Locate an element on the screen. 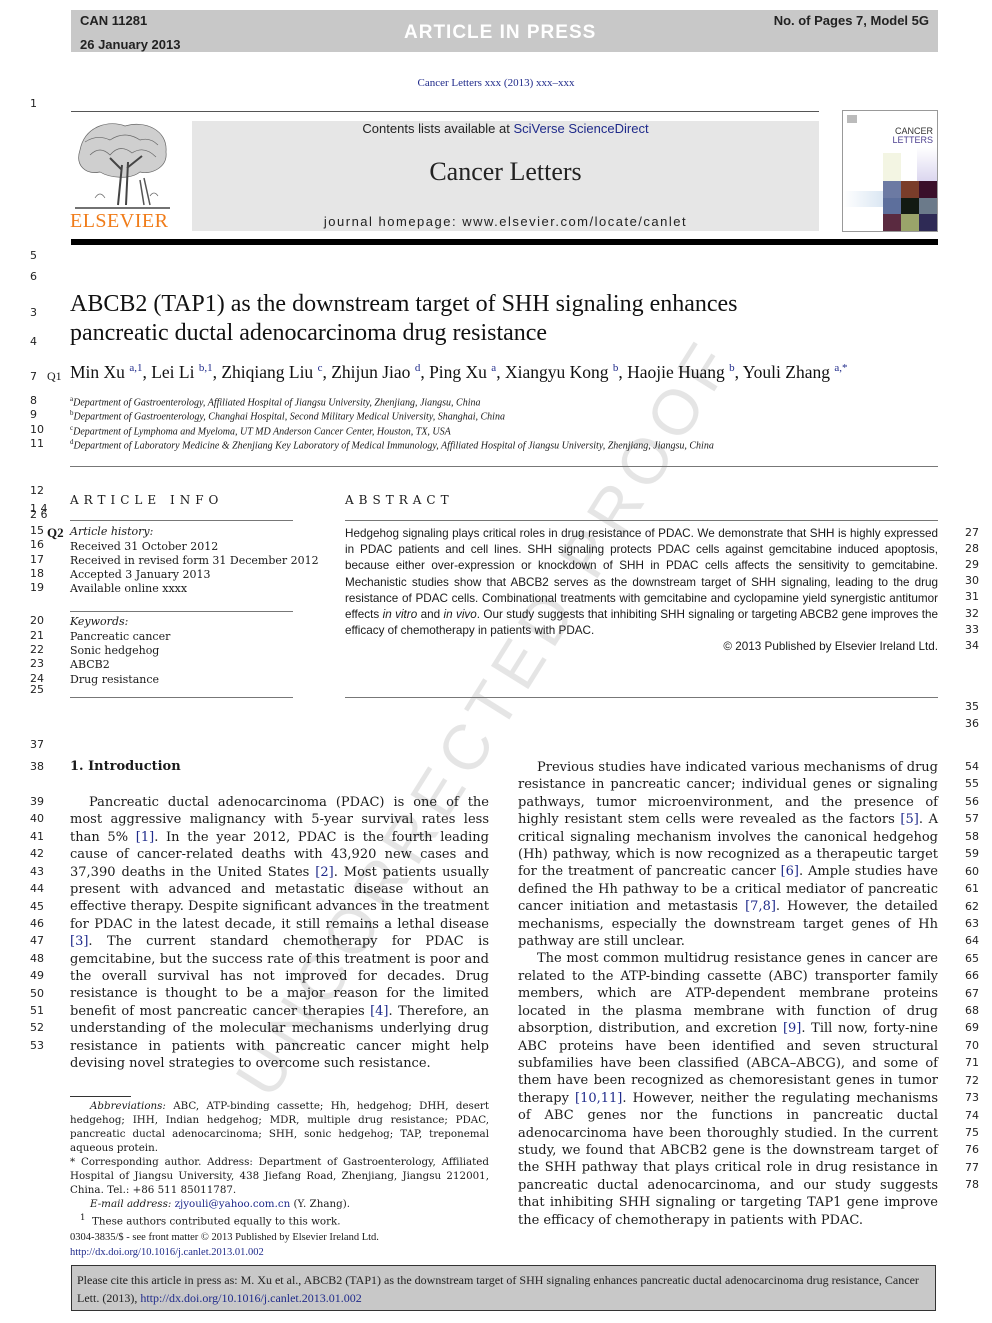  line-number: 16 is located at coordinates (37, 544).